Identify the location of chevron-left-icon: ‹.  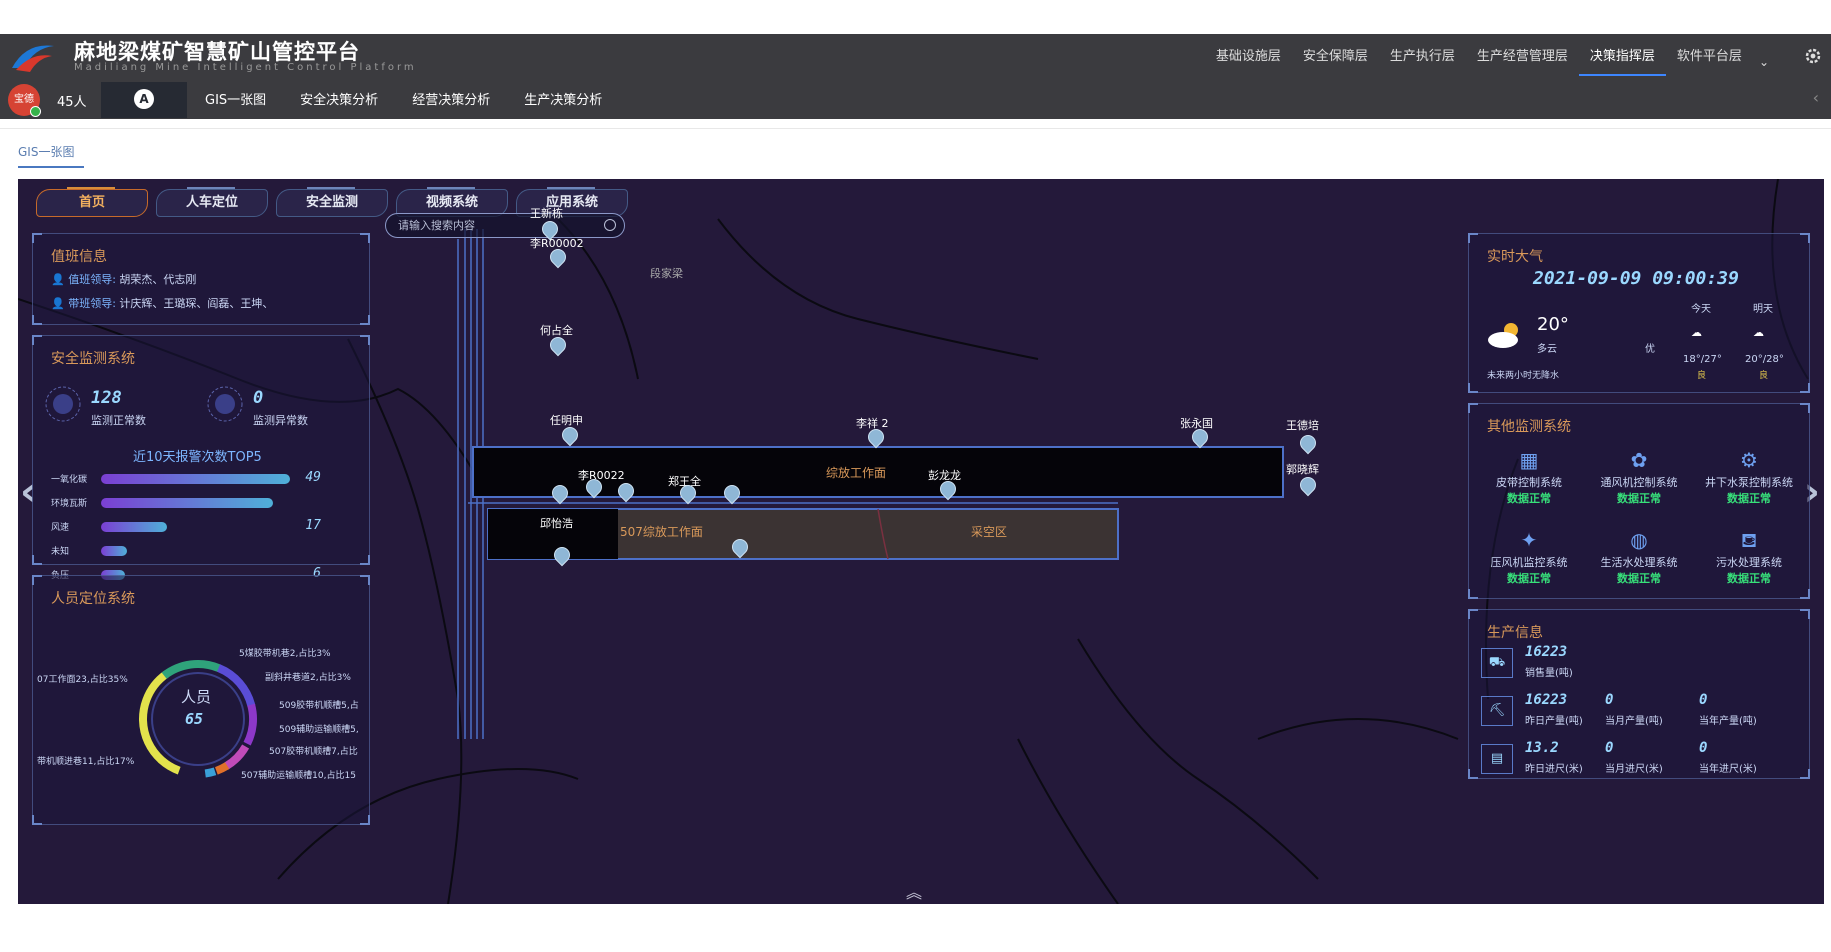
(1816, 97).